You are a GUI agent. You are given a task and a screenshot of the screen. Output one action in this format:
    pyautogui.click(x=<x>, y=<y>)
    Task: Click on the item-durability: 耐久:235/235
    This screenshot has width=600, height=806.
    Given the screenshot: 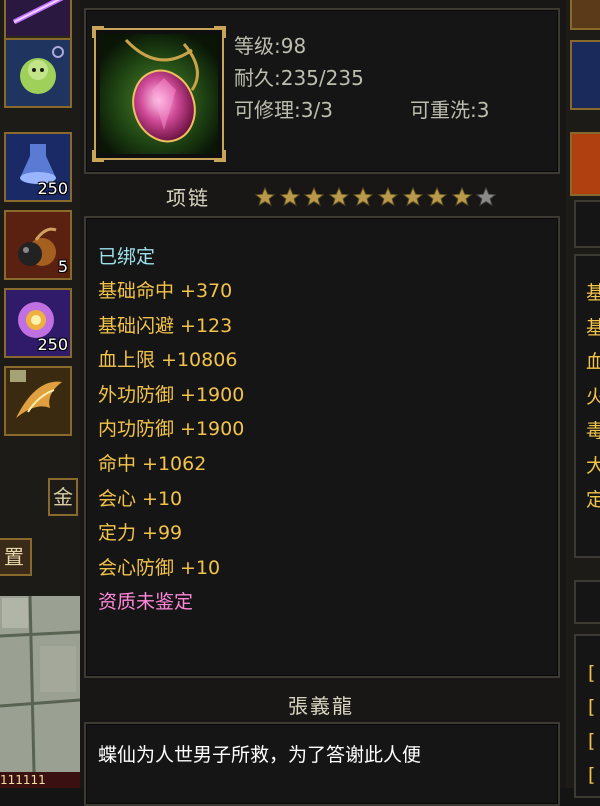 What is the action you would take?
    pyautogui.click(x=299, y=78)
    